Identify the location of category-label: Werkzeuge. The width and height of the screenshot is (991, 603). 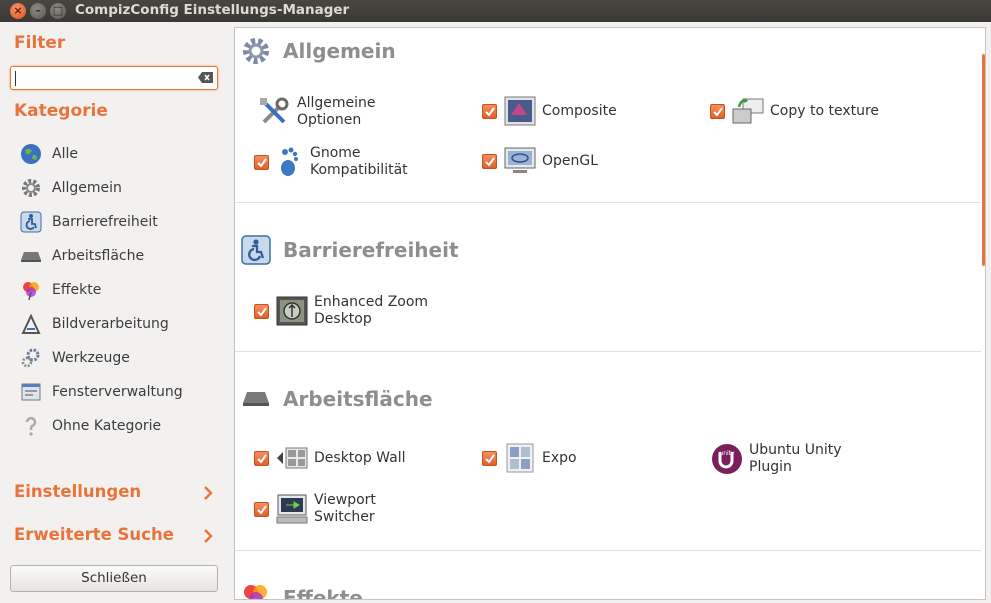
(91, 358).